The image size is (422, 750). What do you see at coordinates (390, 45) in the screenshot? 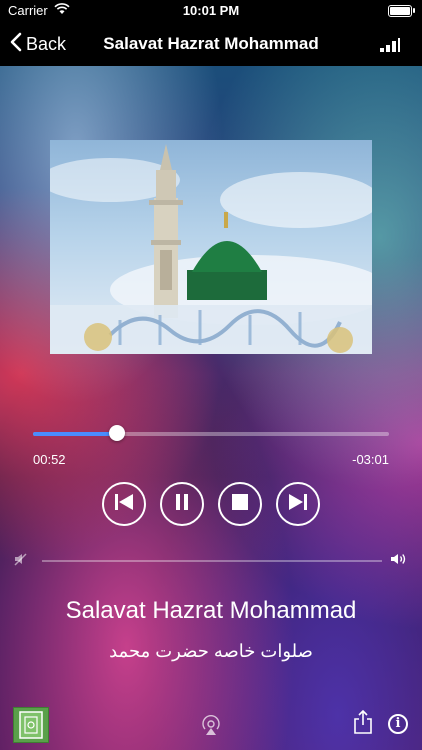
I see `signal-bars-icon` at bounding box center [390, 45].